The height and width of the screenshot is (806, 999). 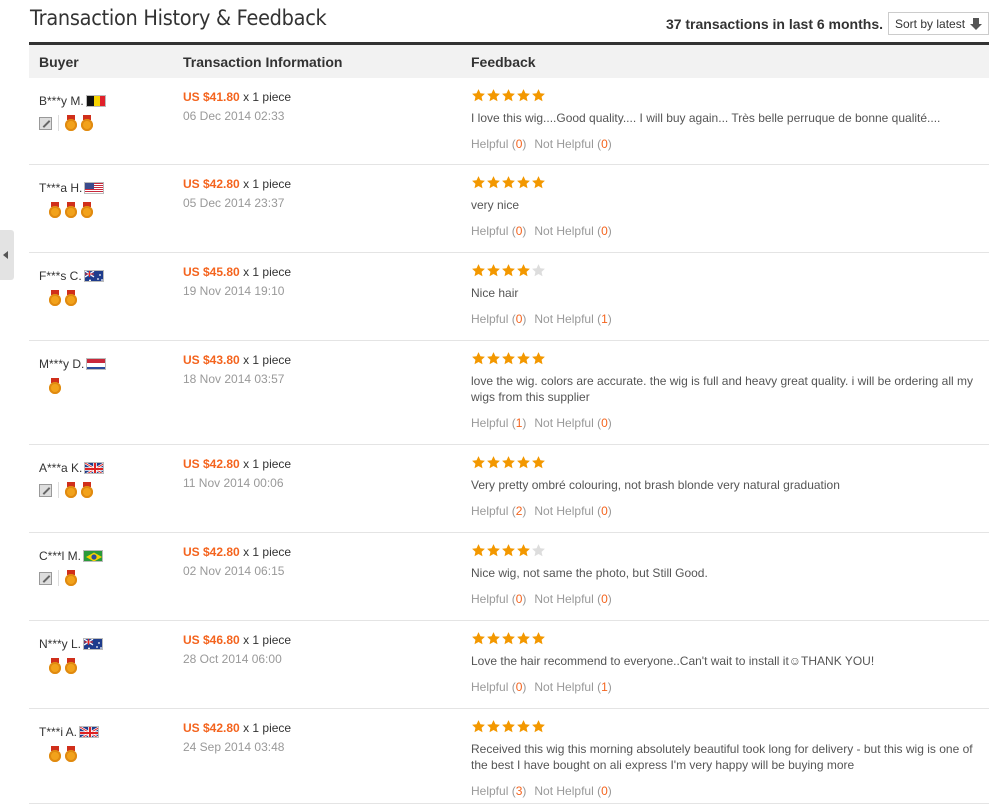 What do you see at coordinates (503, 62) in the screenshot?
I see `column-header-feedback: Feedback` at bounding box center [503, 62].